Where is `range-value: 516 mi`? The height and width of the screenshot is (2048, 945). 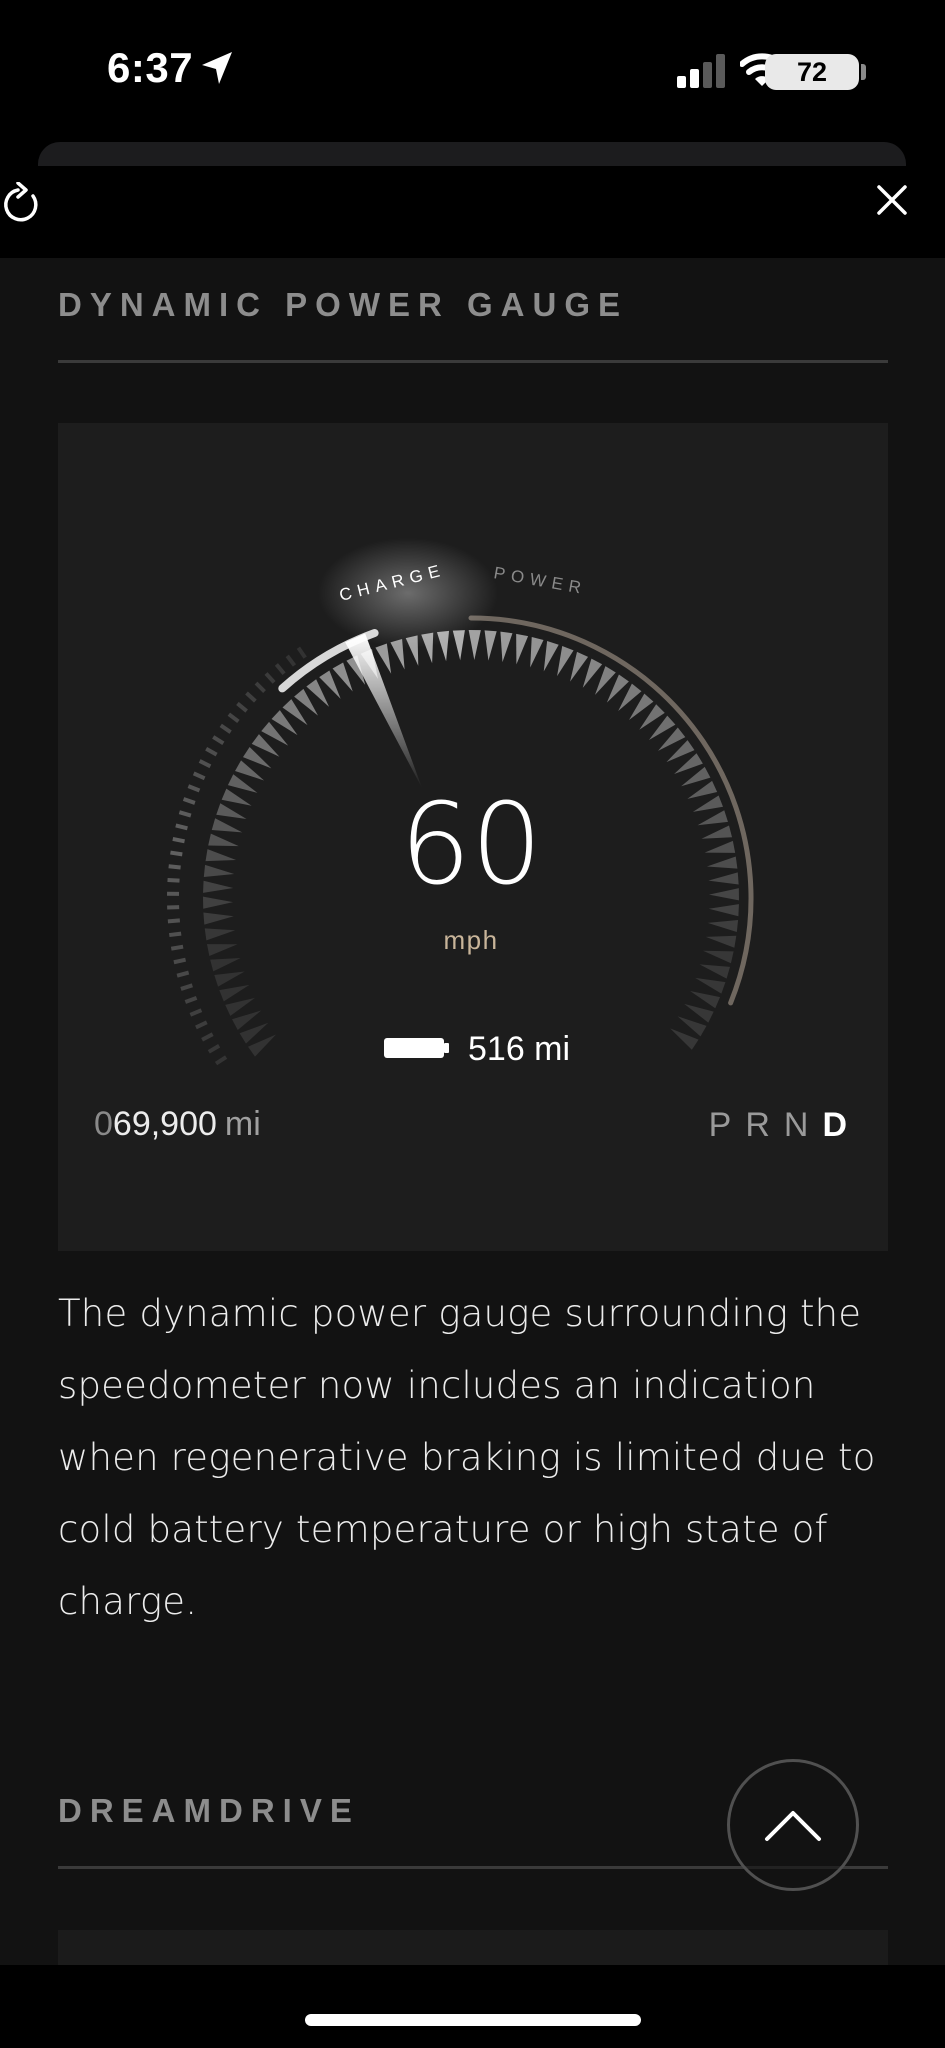
range-value: 516 mi is located at coordinates (519, 1049).